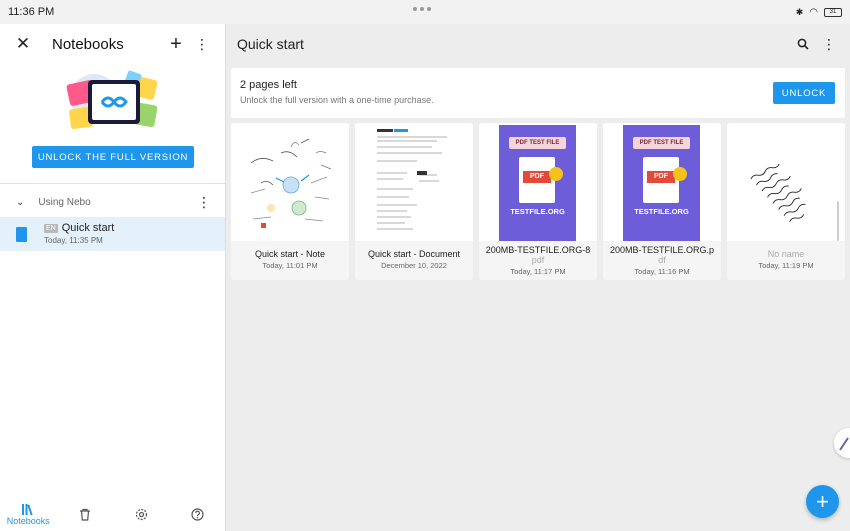 The image size is (850, 531). Describe the element at coordinates (31, 12) in the screenshot. I see `status-time: 11:36 PM` at that location.